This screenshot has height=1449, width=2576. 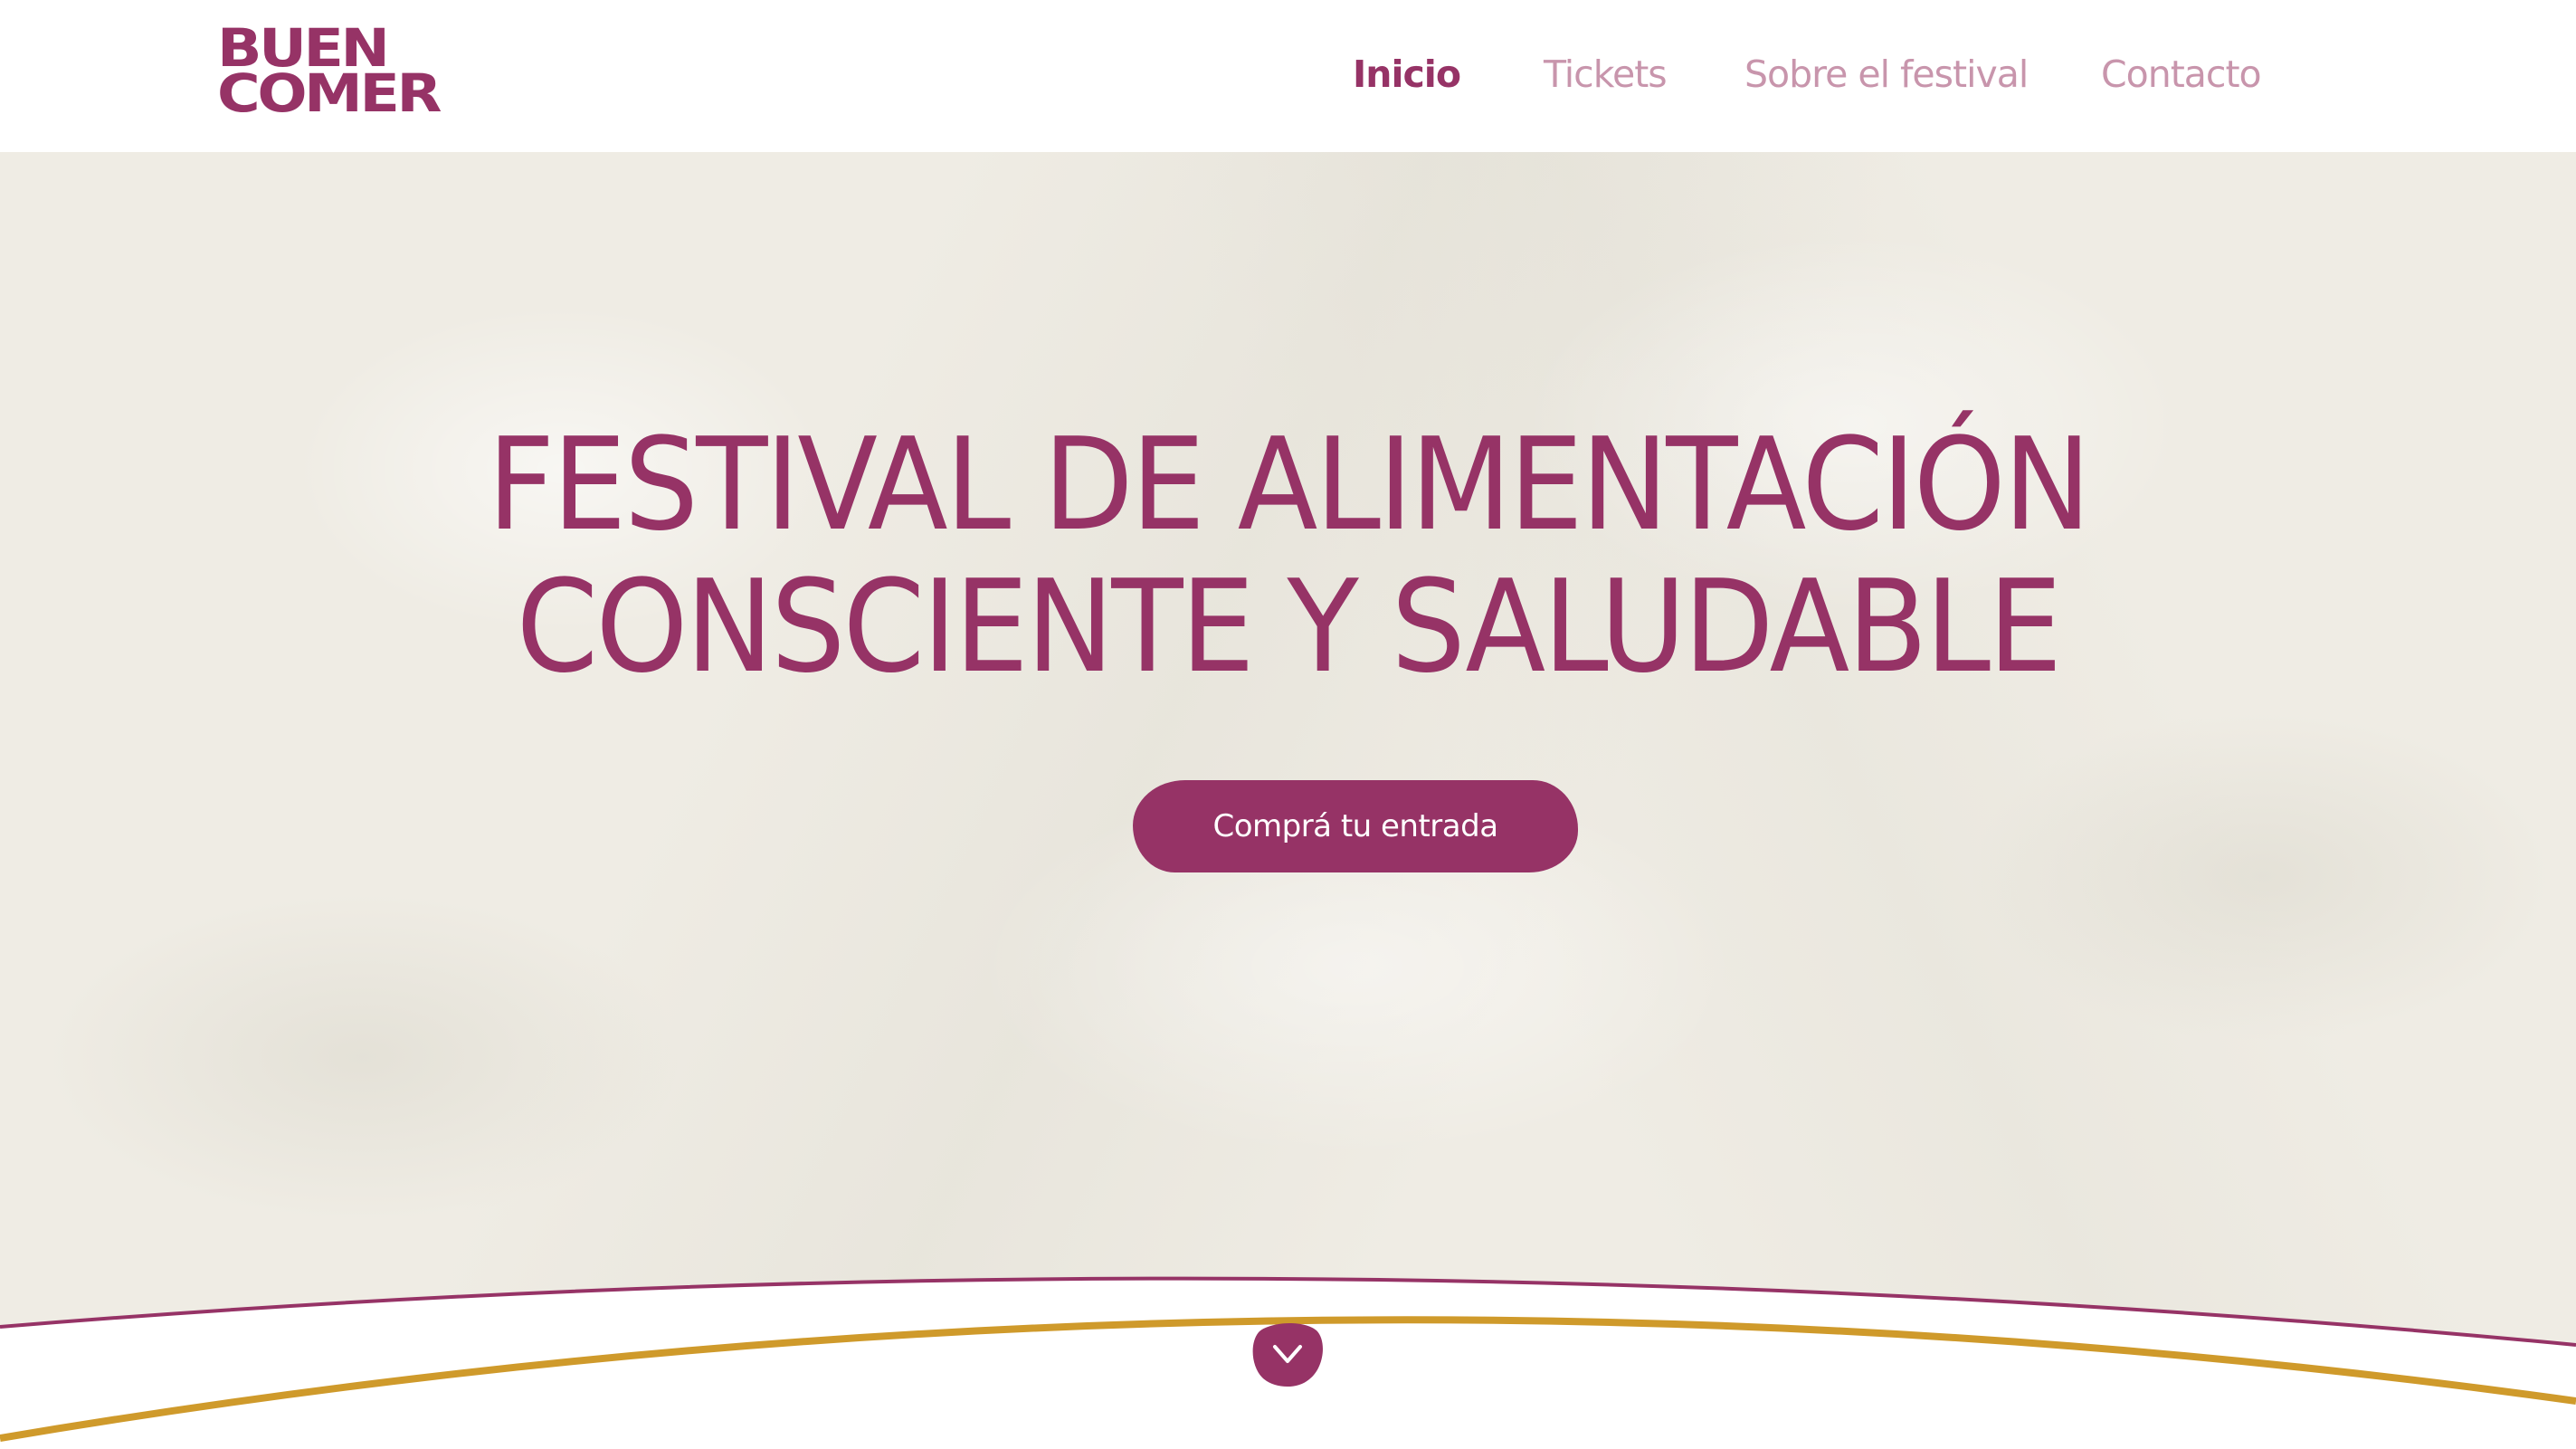 I want to click on nav-item-contacto: Contacto, so click(x=2181, y=74).